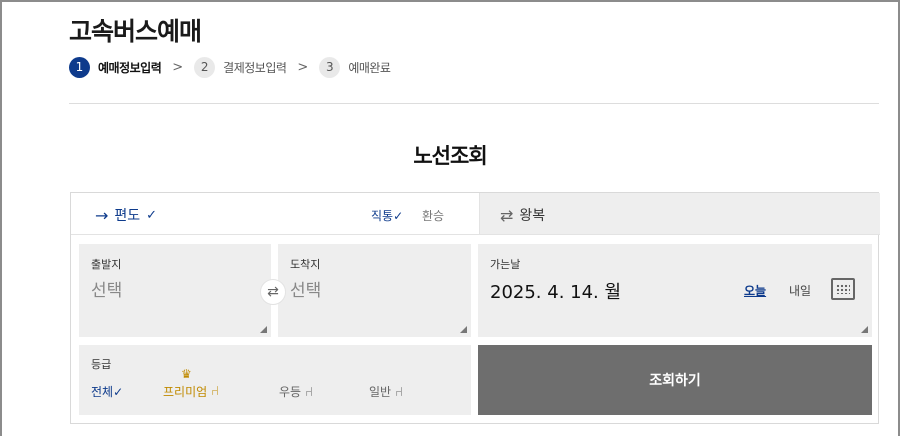  What do you see at coordinates (305, 264) in the screenshot?
I see `arrival-label: 도착지` at bounding box center [305, 264].